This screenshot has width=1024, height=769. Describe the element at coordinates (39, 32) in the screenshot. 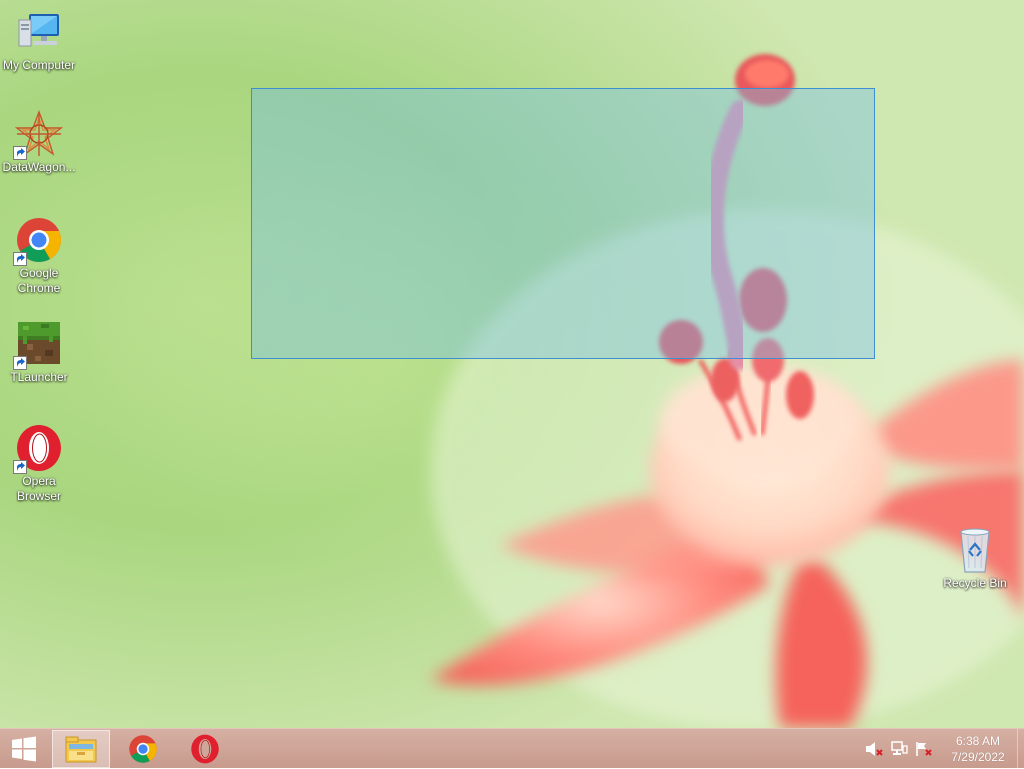

I see `computer-icon` at that location.